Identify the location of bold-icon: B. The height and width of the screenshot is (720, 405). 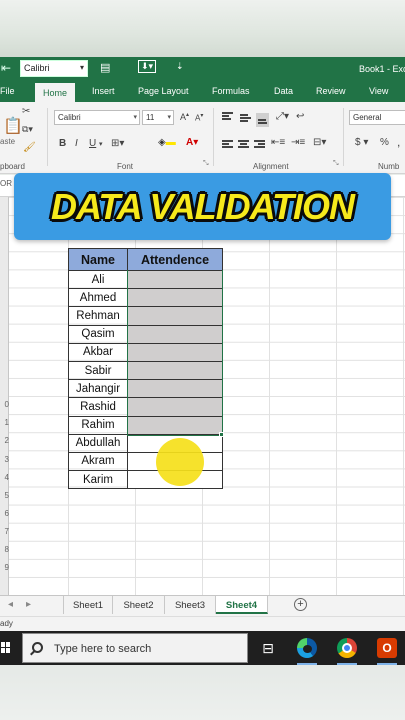
(62, 143).